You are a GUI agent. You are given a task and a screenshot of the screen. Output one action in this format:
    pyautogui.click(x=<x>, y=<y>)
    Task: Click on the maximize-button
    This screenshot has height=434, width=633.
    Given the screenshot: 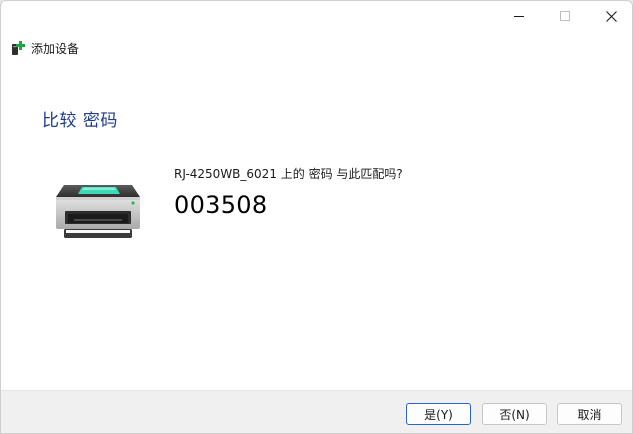 What is the action you would take?
    pyautogui.click(x=565, y=16)
    